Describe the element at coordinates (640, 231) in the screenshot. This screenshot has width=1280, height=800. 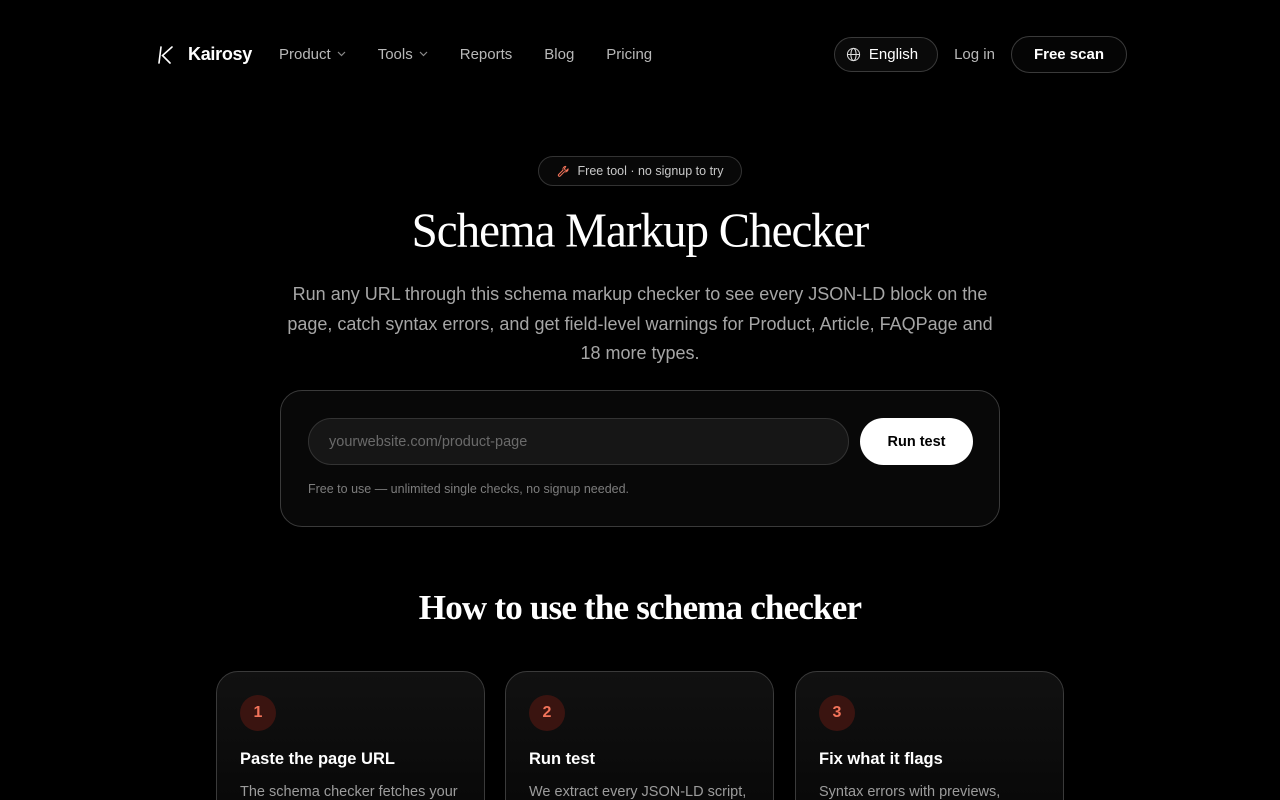
I see `page-title: Schema Markup Checker` at that location.